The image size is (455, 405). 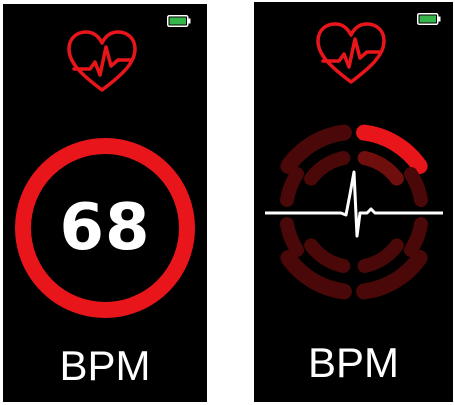 What do you see at coordinates (380, 168) in the screenshot?
I see `arc-mid-top-right` at bounding box center [380, 168].